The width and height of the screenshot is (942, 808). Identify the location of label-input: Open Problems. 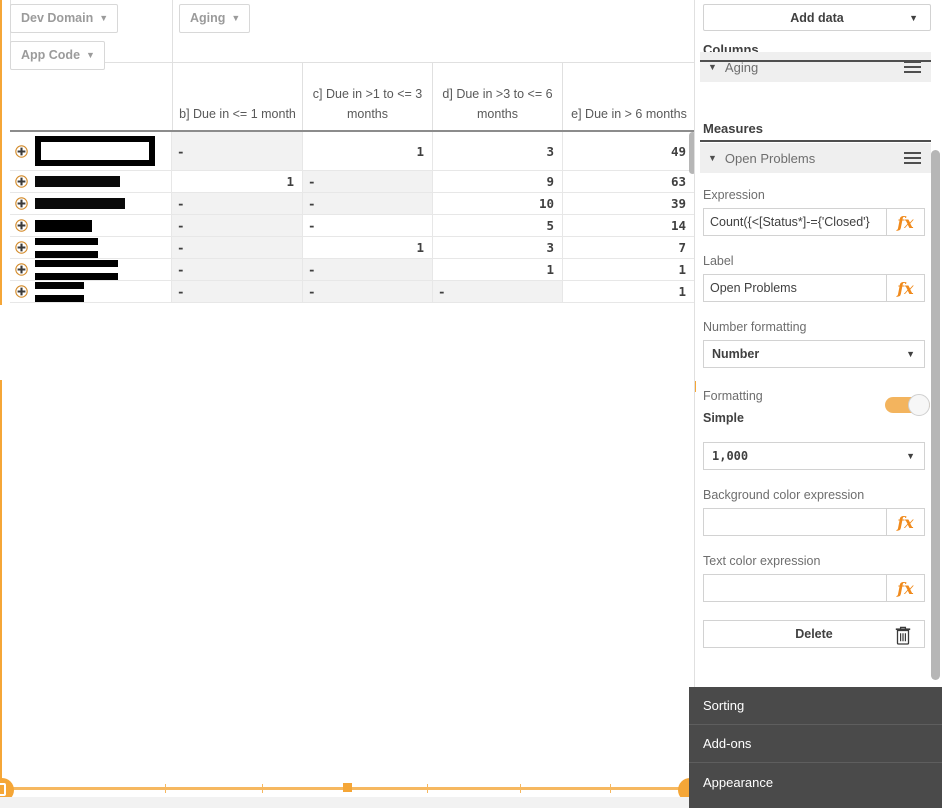
(794, 288).